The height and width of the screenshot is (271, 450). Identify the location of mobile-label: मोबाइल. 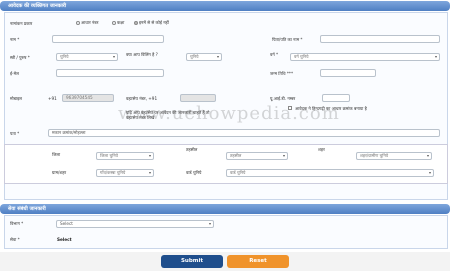
(16, 98).